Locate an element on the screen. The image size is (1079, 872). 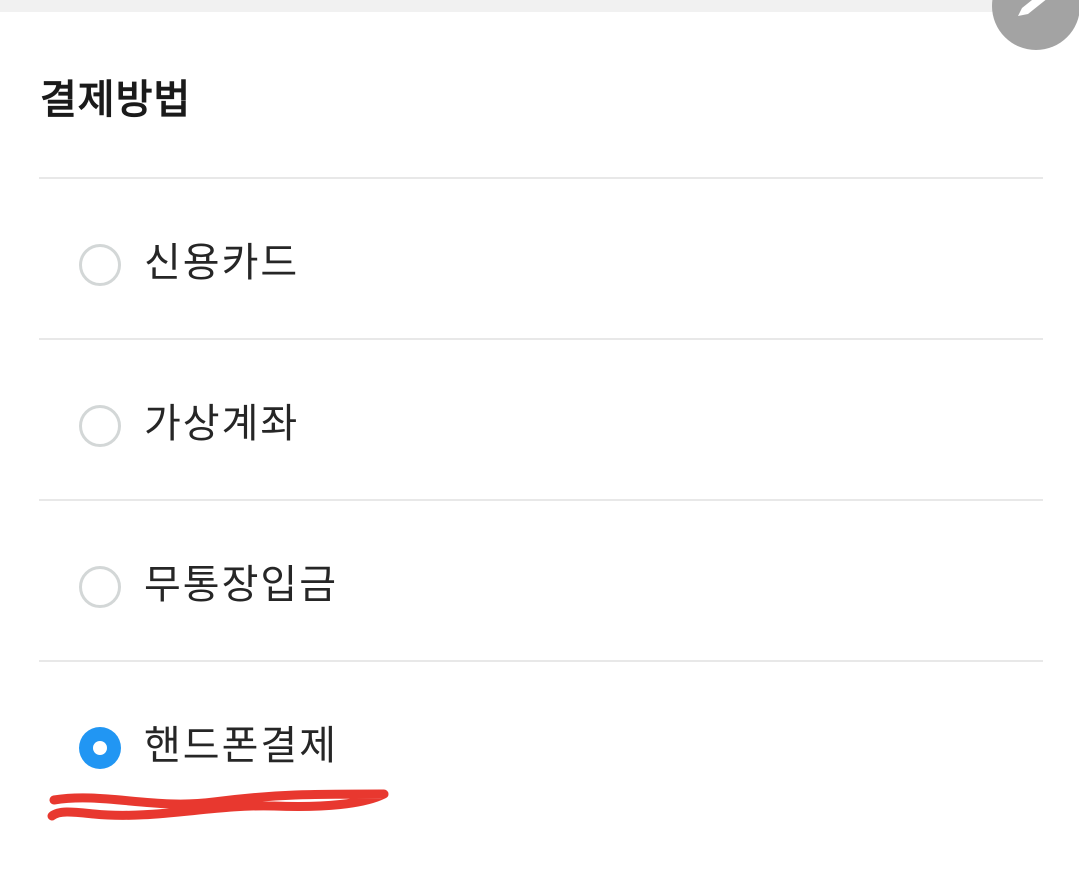
pencil-icon is located at coordinates (1032, 8).